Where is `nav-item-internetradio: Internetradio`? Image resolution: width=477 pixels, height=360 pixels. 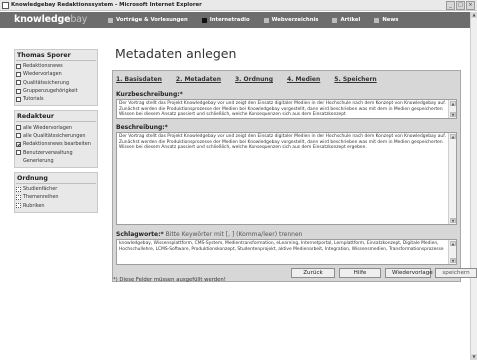 nav-item-internetradio: Internetradio is located at coordinates (225, 20).